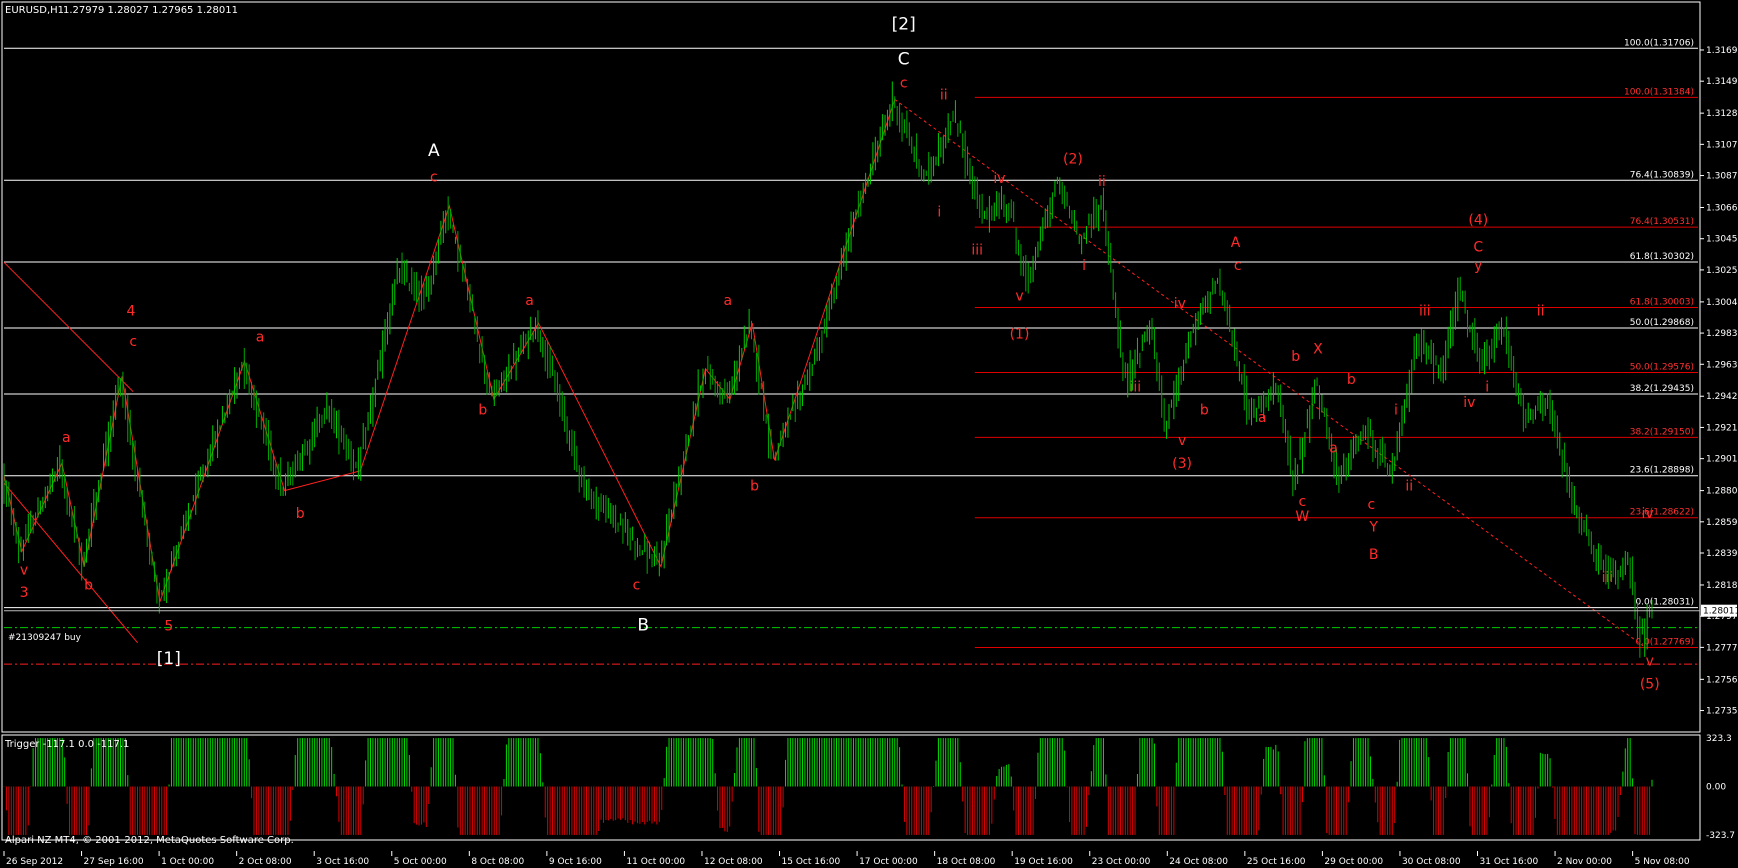 Image resolution: width=1738 pixels, height=868 pixels. I want to click on wave-label-red: 5, so click(168, 627).